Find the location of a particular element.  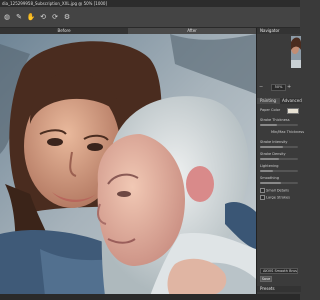

small-details-checkbox: Small Details is located at coordinates (274, 190).